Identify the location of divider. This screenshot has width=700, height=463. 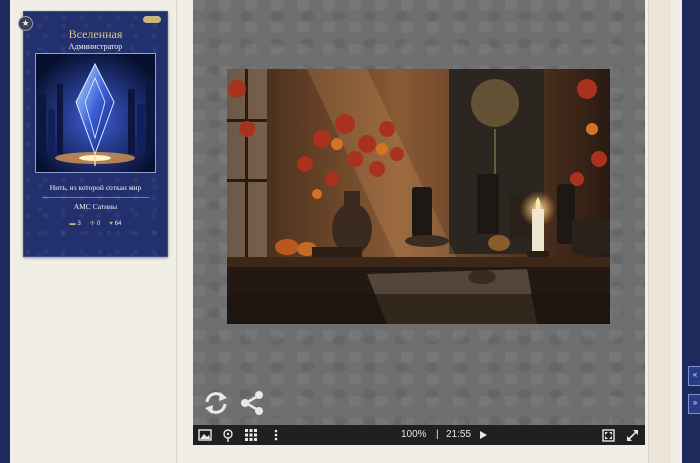
(95, 197).